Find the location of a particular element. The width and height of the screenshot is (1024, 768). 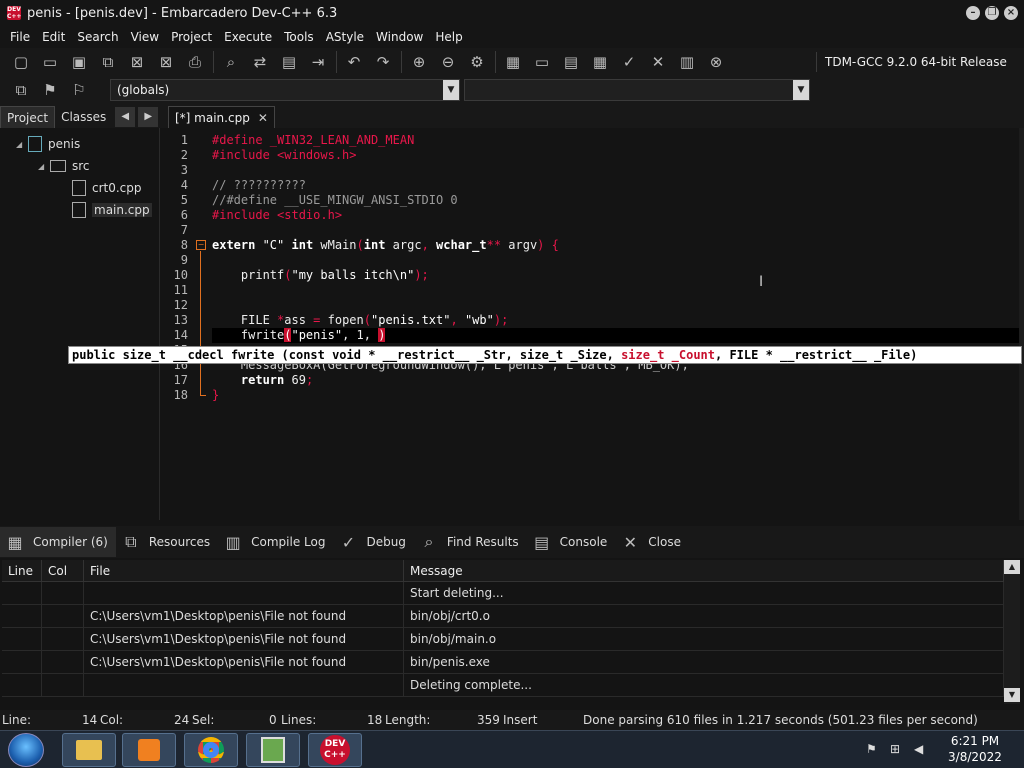

minimize-button: – is located at coordinates (973, 13).